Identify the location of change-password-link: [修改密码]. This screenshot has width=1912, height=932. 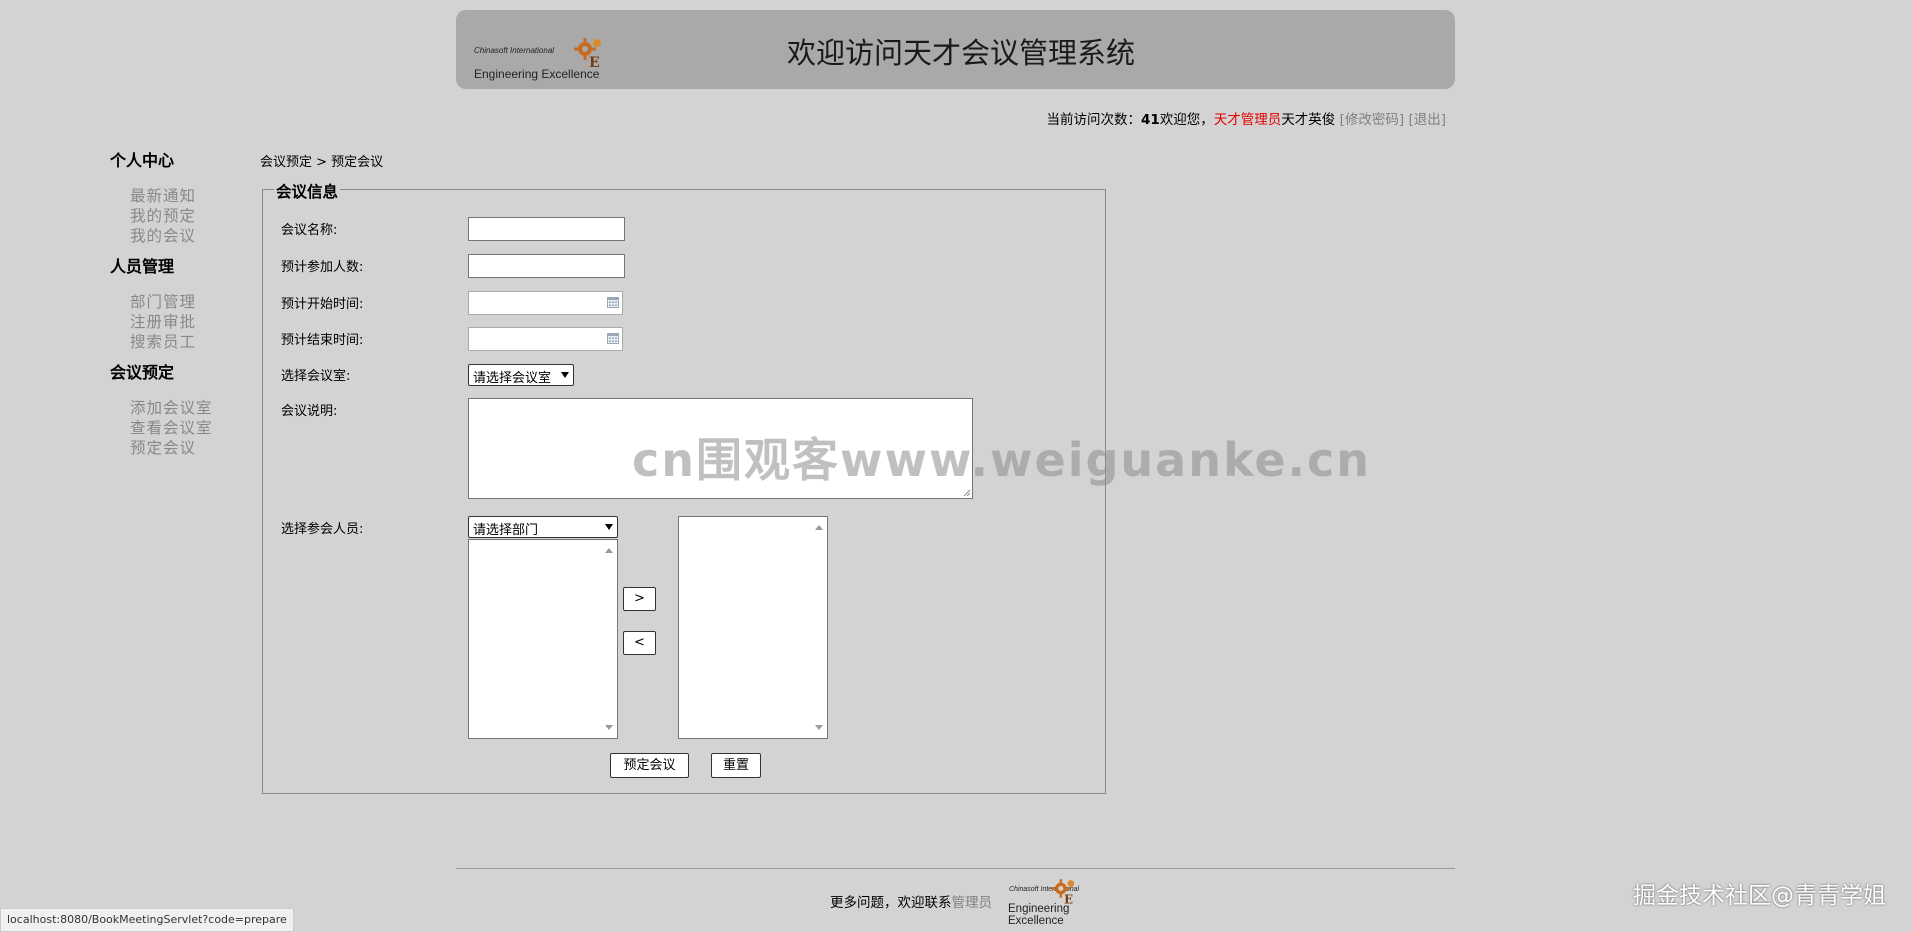
(1372, 120).